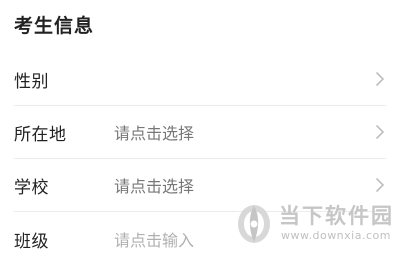  Describe the element at coordinates (336, 235) in the screenshot. I see `watermark-url: www.downxia.com` at that location.